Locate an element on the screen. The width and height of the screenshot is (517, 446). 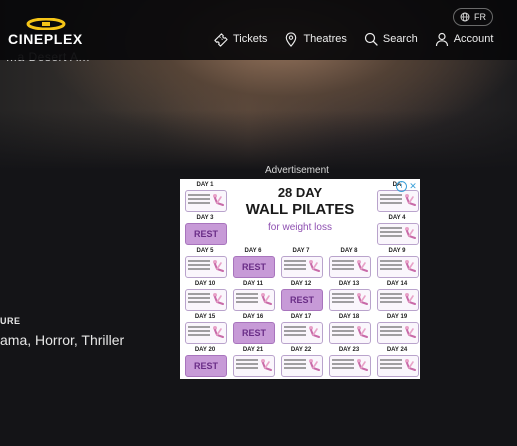
calendar-day: DAY 16 REST is located at coordinates (253, 329).